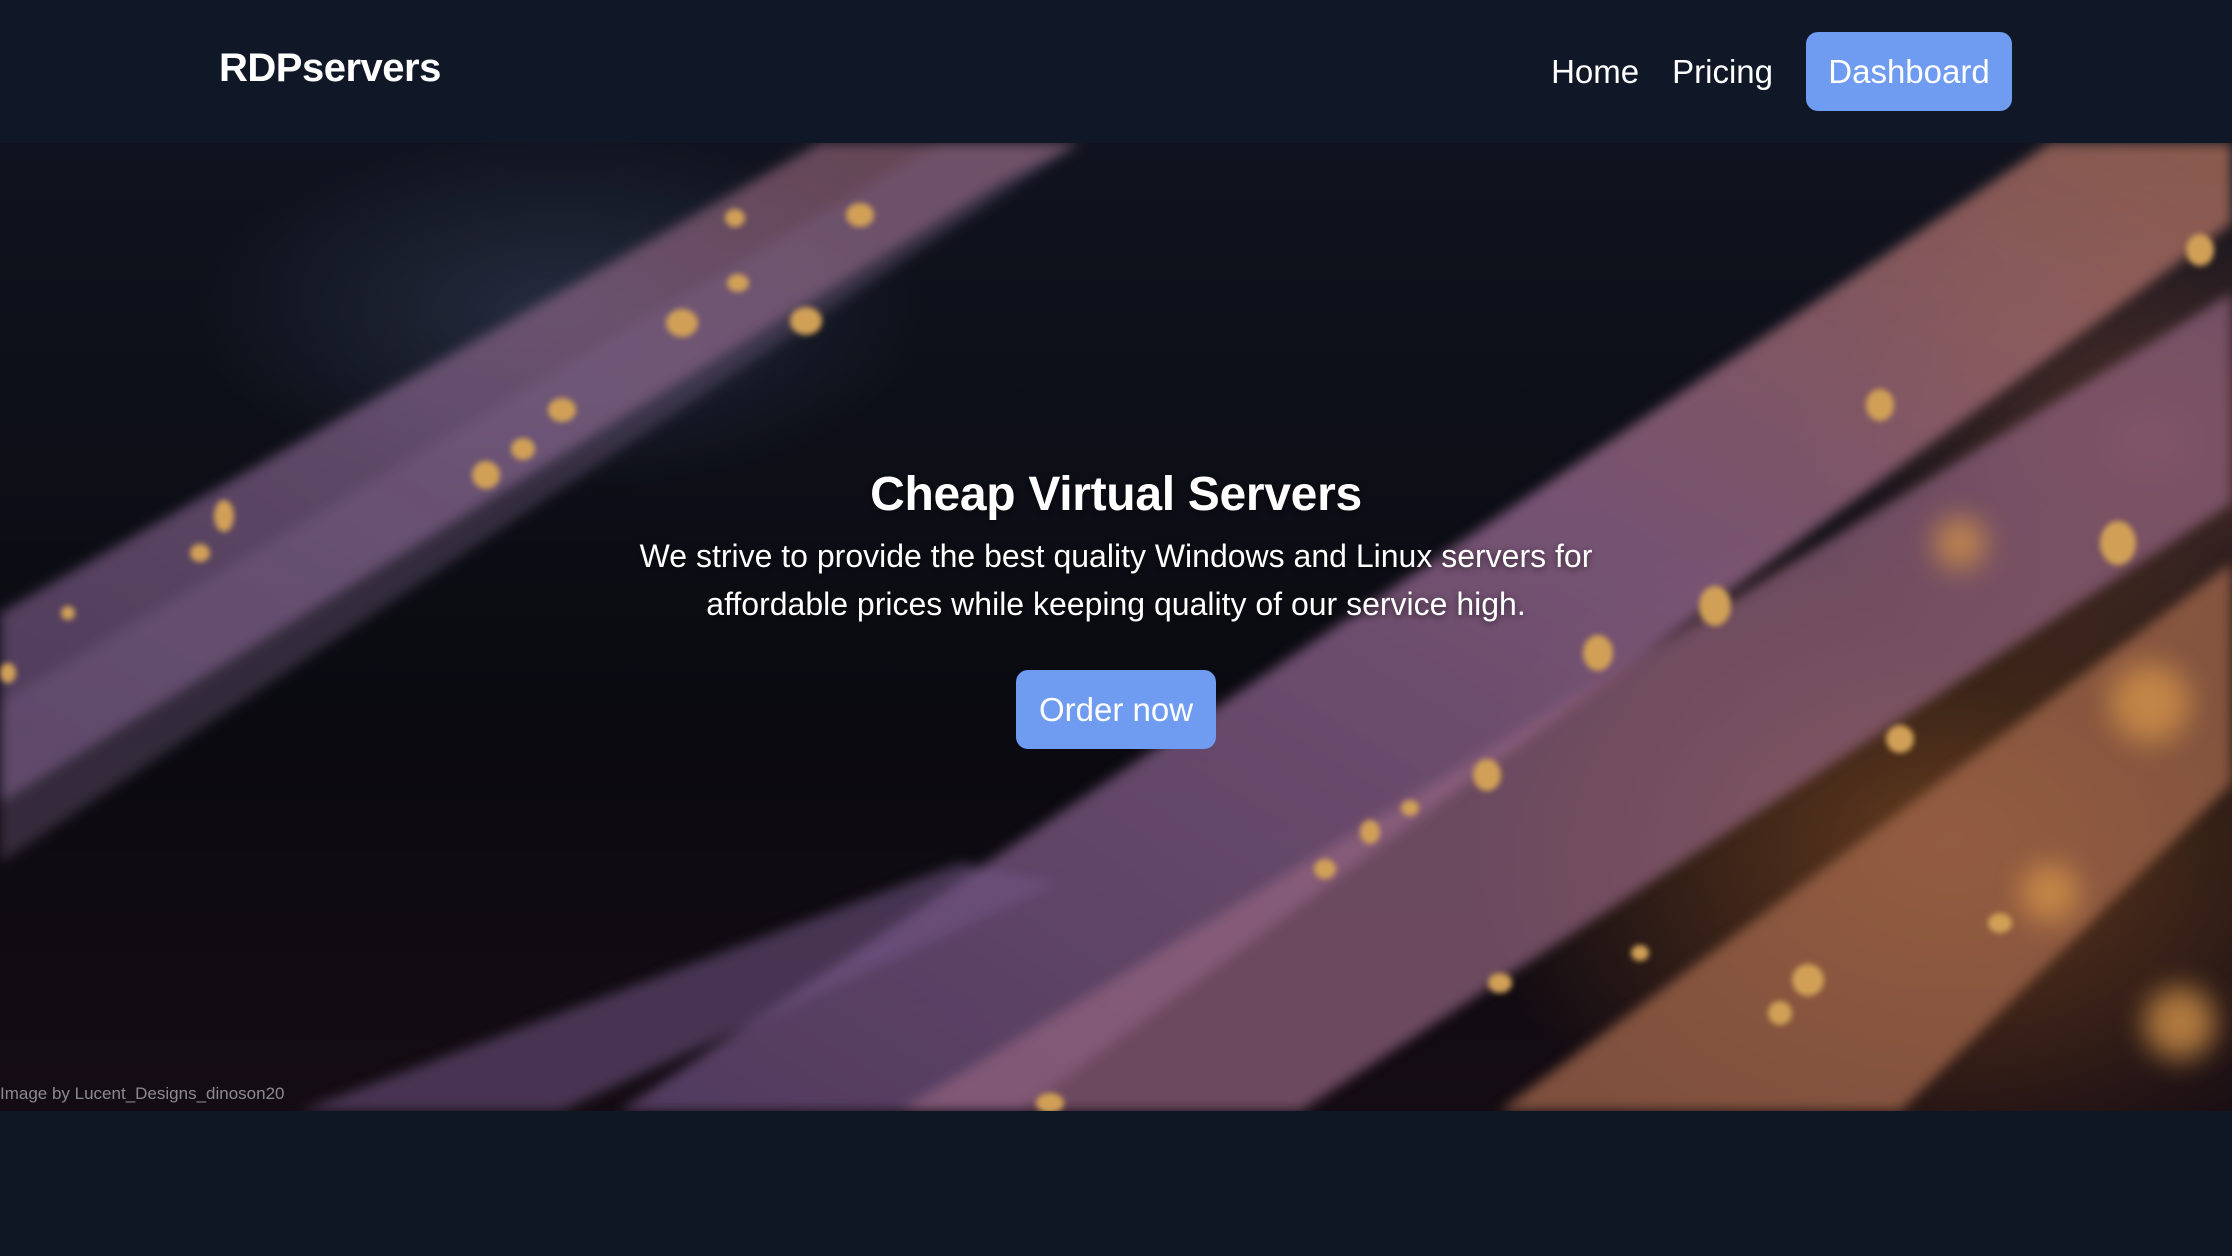 Image resolution: width=2232 pixels, height=1256 pixels. What do you see at coordinates (1116, 494) in the screenshot?
I see `hero-title: Cheap Virtual Servers` at bounding box center [1116, 494].